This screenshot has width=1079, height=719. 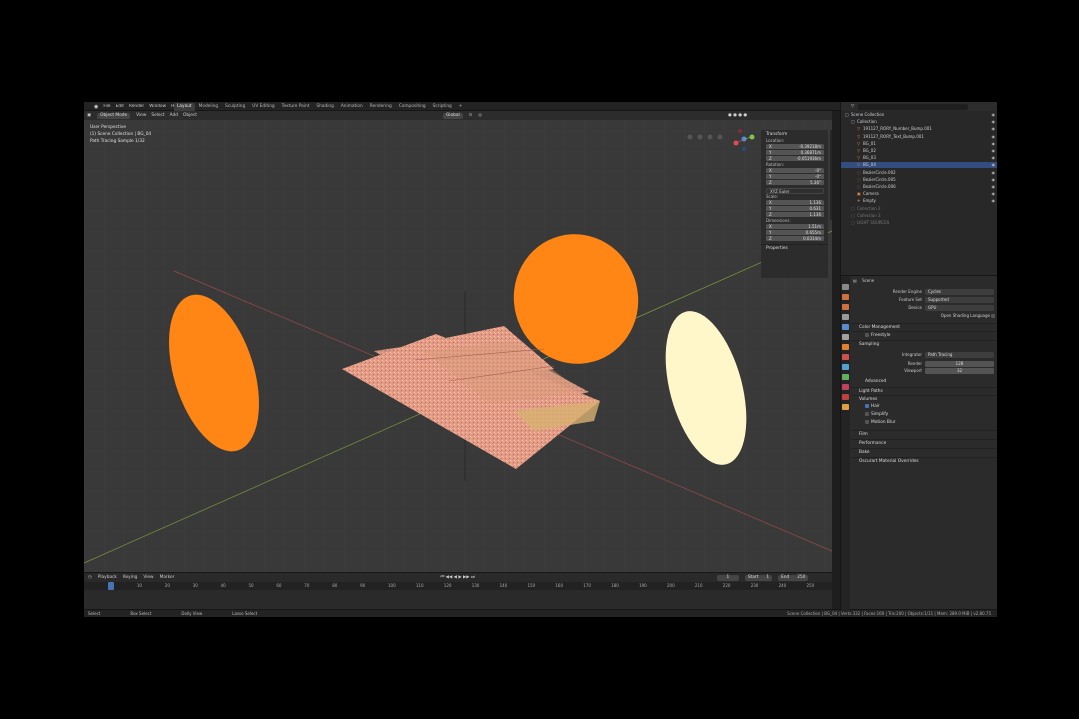 What do you see at coordinates (867, 405) in the screenshot?
I see `hair-checkbox` at bounding box center [867, 405].